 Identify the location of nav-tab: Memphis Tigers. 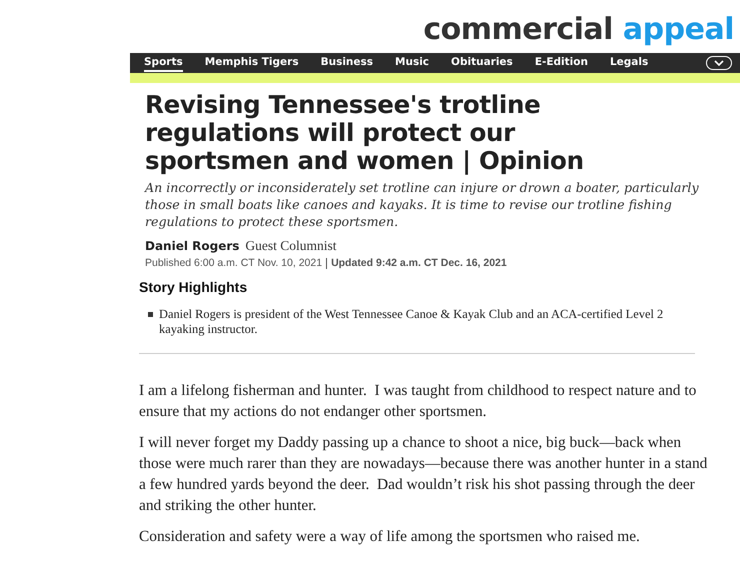
(251, 63).